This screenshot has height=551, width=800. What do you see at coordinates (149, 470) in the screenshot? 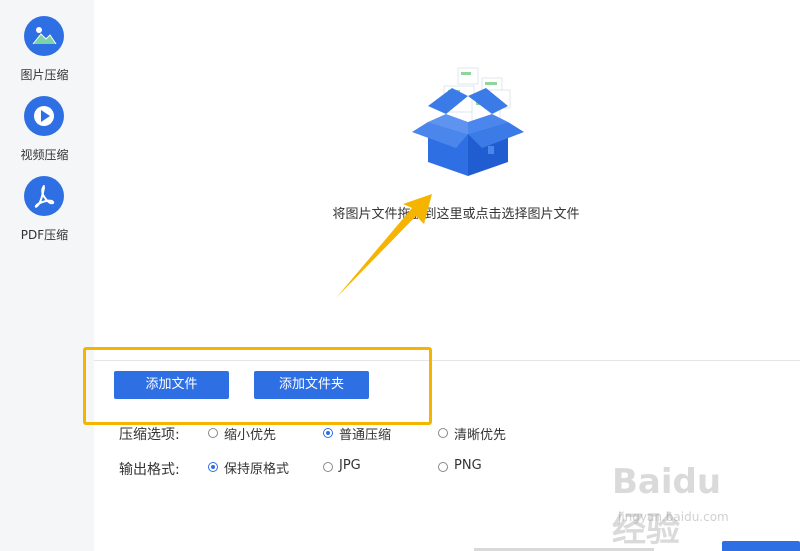
I see `output-format-label: 输出格式:` at bounding box center [149, 470].